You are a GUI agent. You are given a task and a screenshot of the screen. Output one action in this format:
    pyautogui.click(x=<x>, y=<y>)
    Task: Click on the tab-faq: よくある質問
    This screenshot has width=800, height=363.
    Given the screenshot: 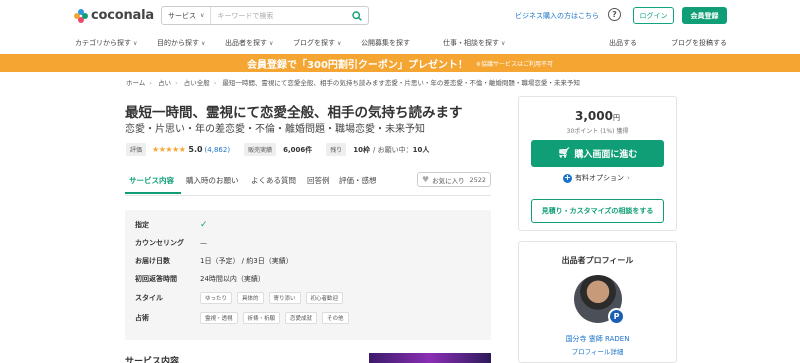 What is the action you would take?
    pyautogui.click(x=273, y=180)
    